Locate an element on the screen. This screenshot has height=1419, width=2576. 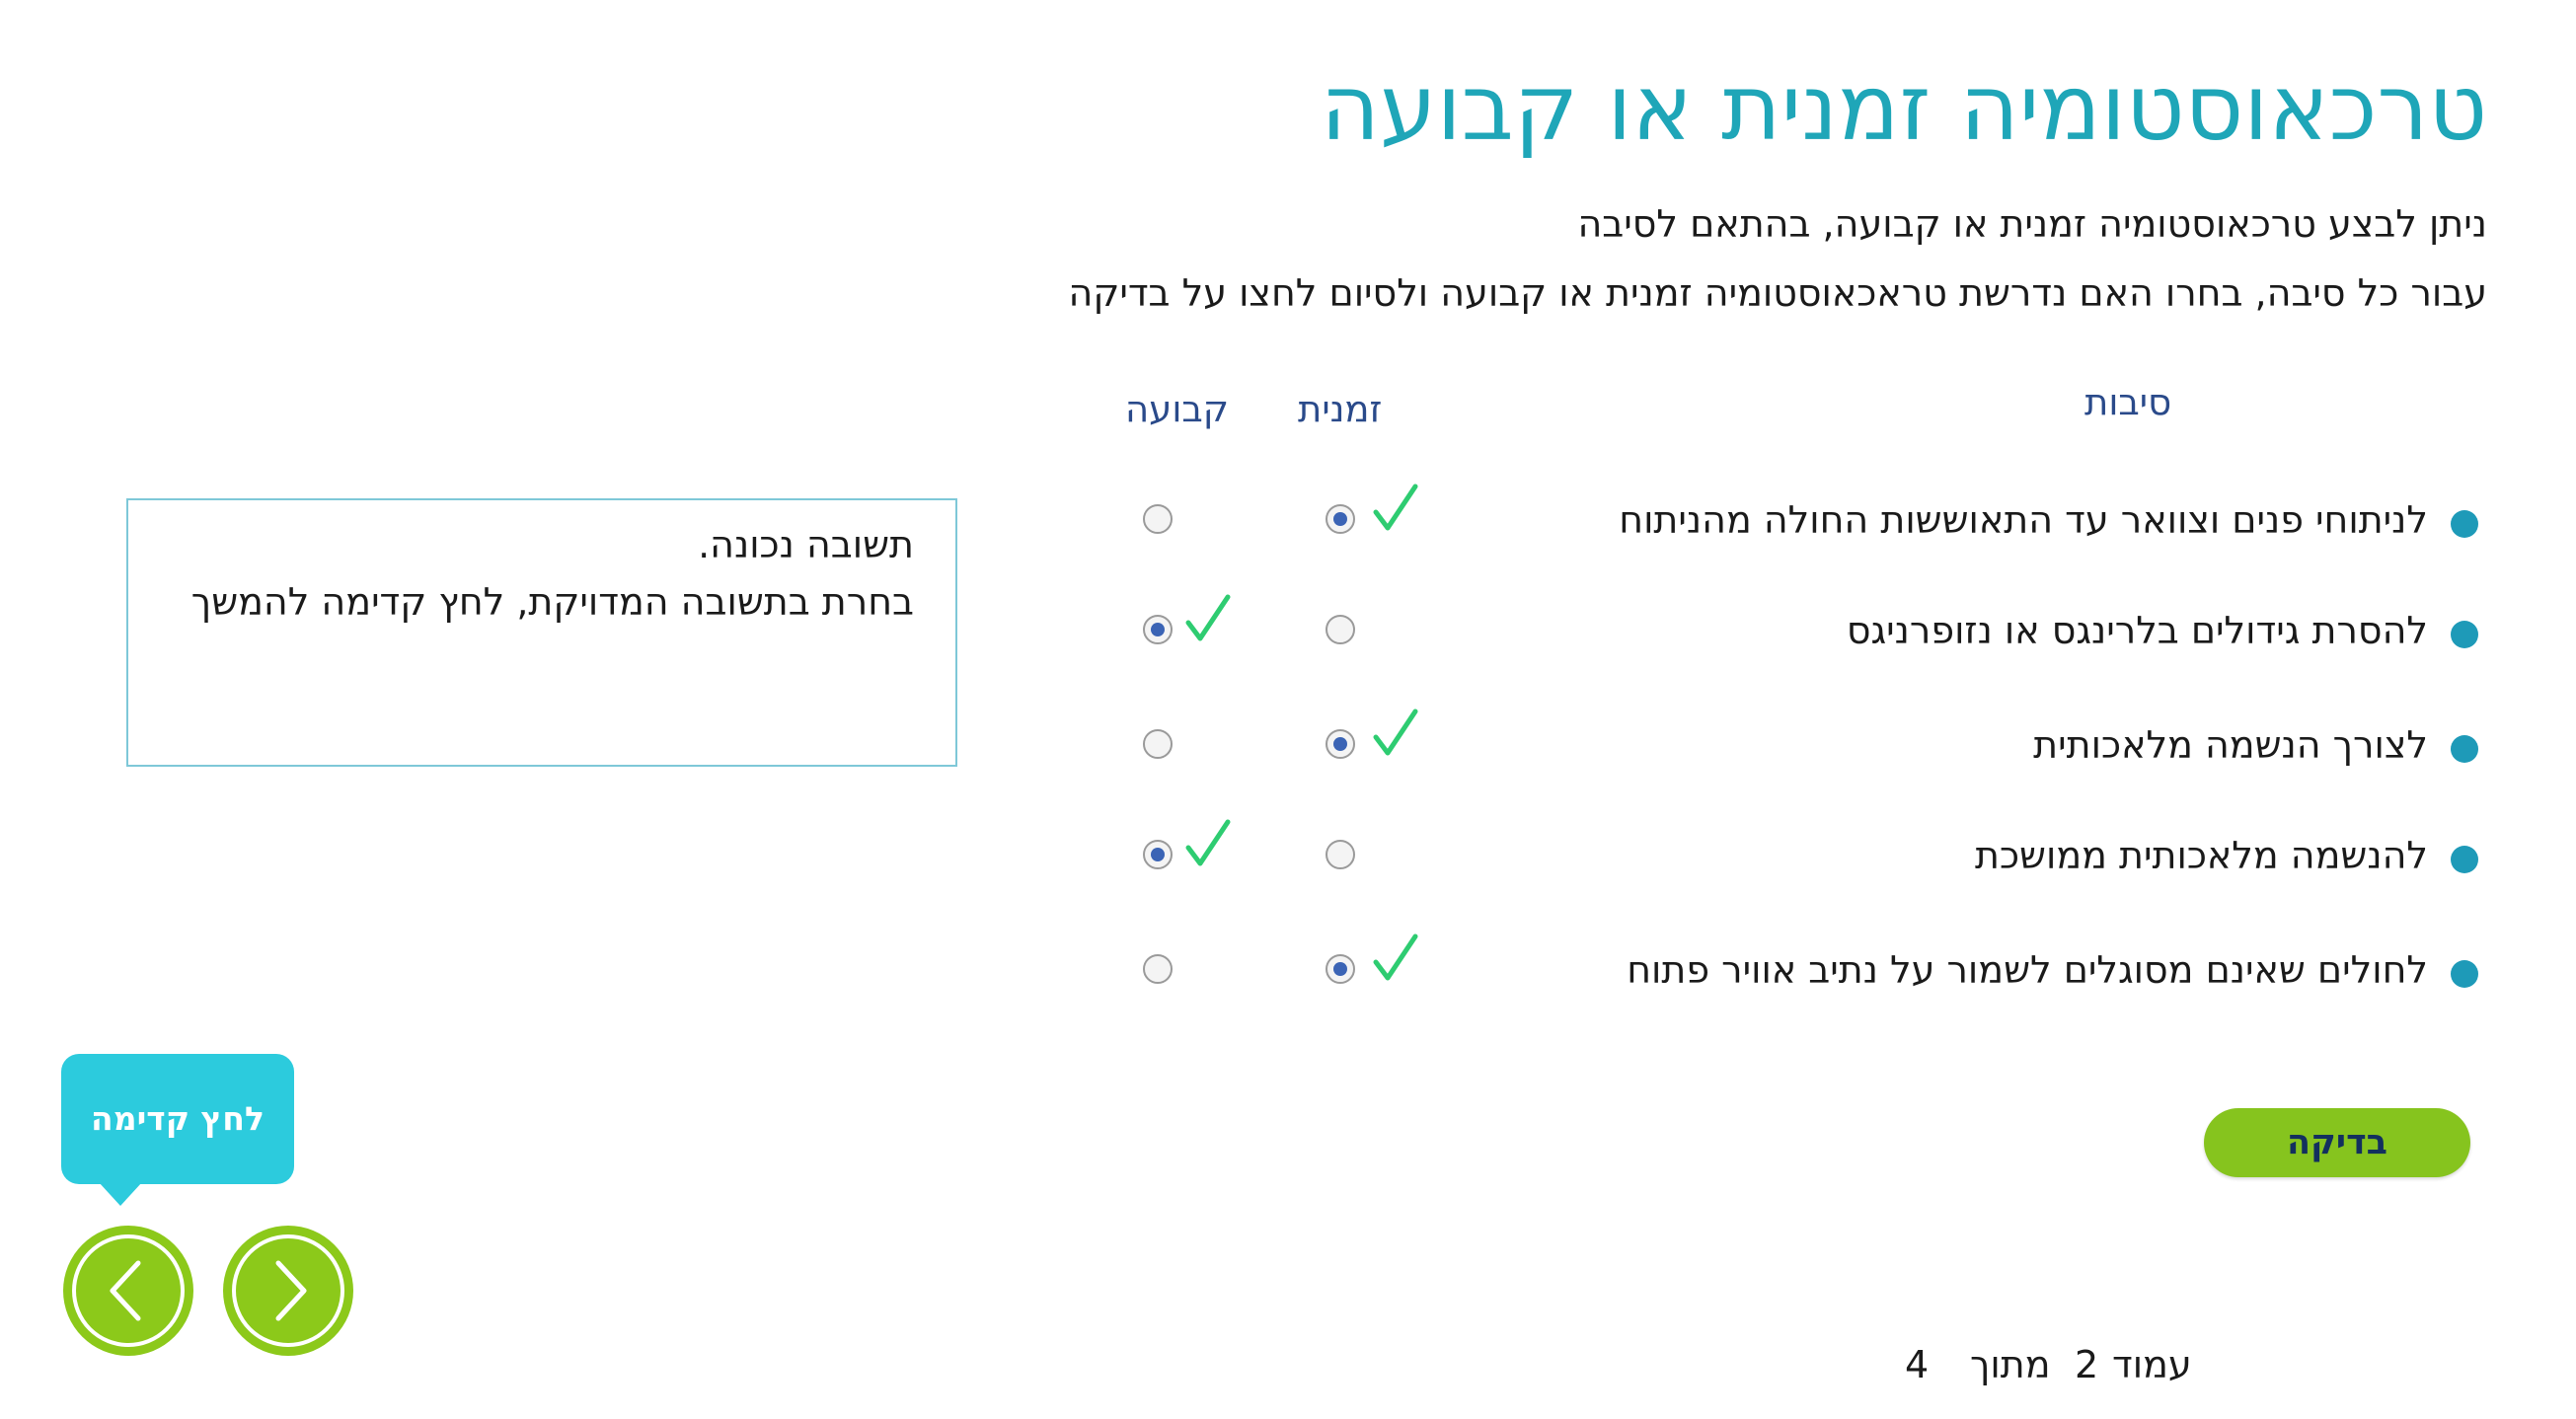
forward-tooltip: לחץ קדימה is located at coordinates (177, 1119).